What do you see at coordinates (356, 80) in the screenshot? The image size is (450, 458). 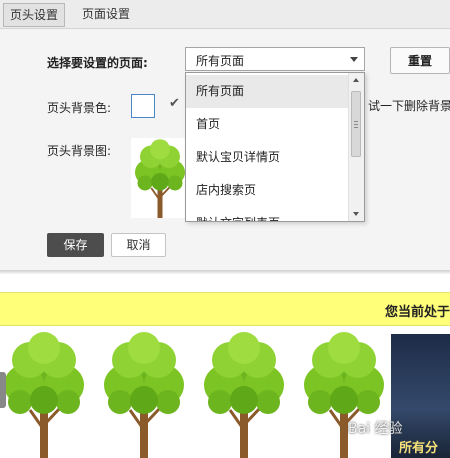 I see `scroll-up-icon` at bounding box center [356, 80].